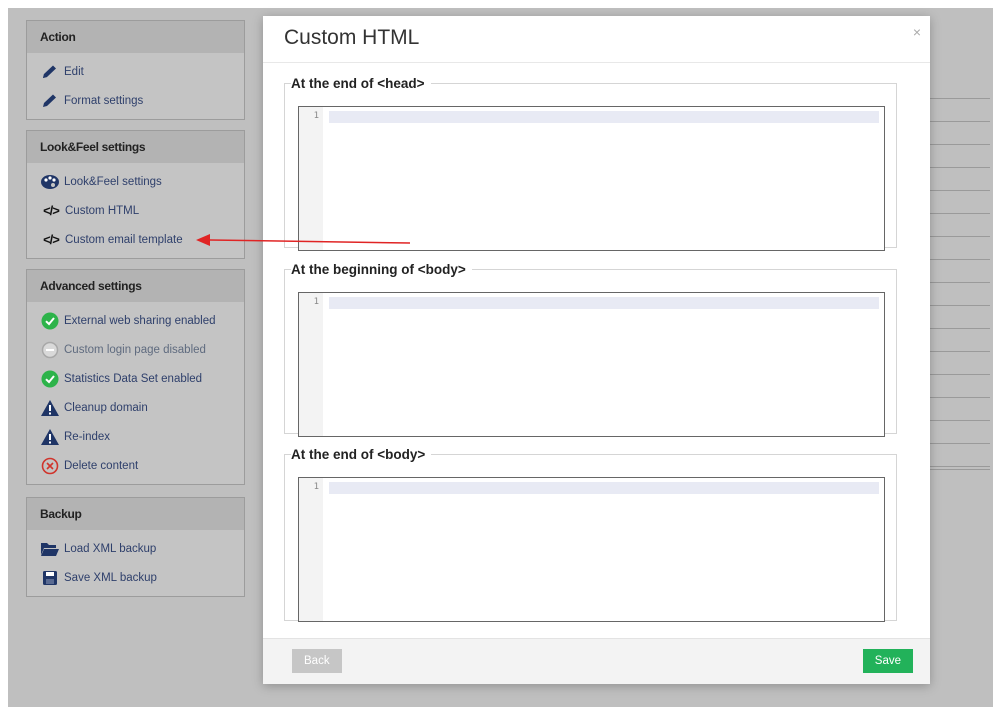 This screenshot has width=993, height=707. Describe the element at coordinates (101, 465) in the screenshot. I see `item-label: Delete content` at that location.